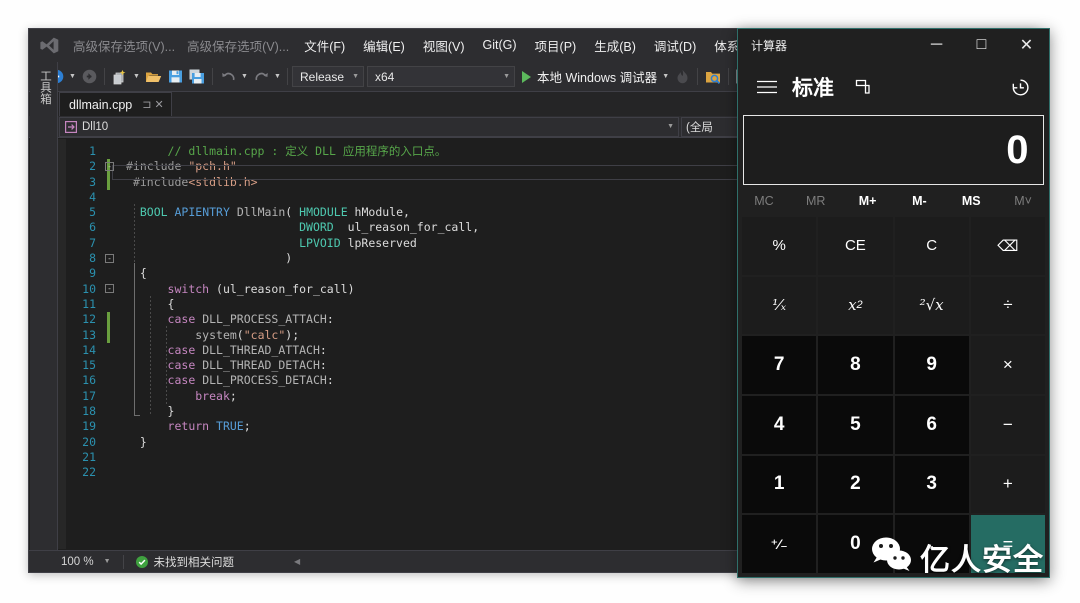 This screenshot has width=1080, height=603. I want to click on key-three: 3, so click(931, 484).